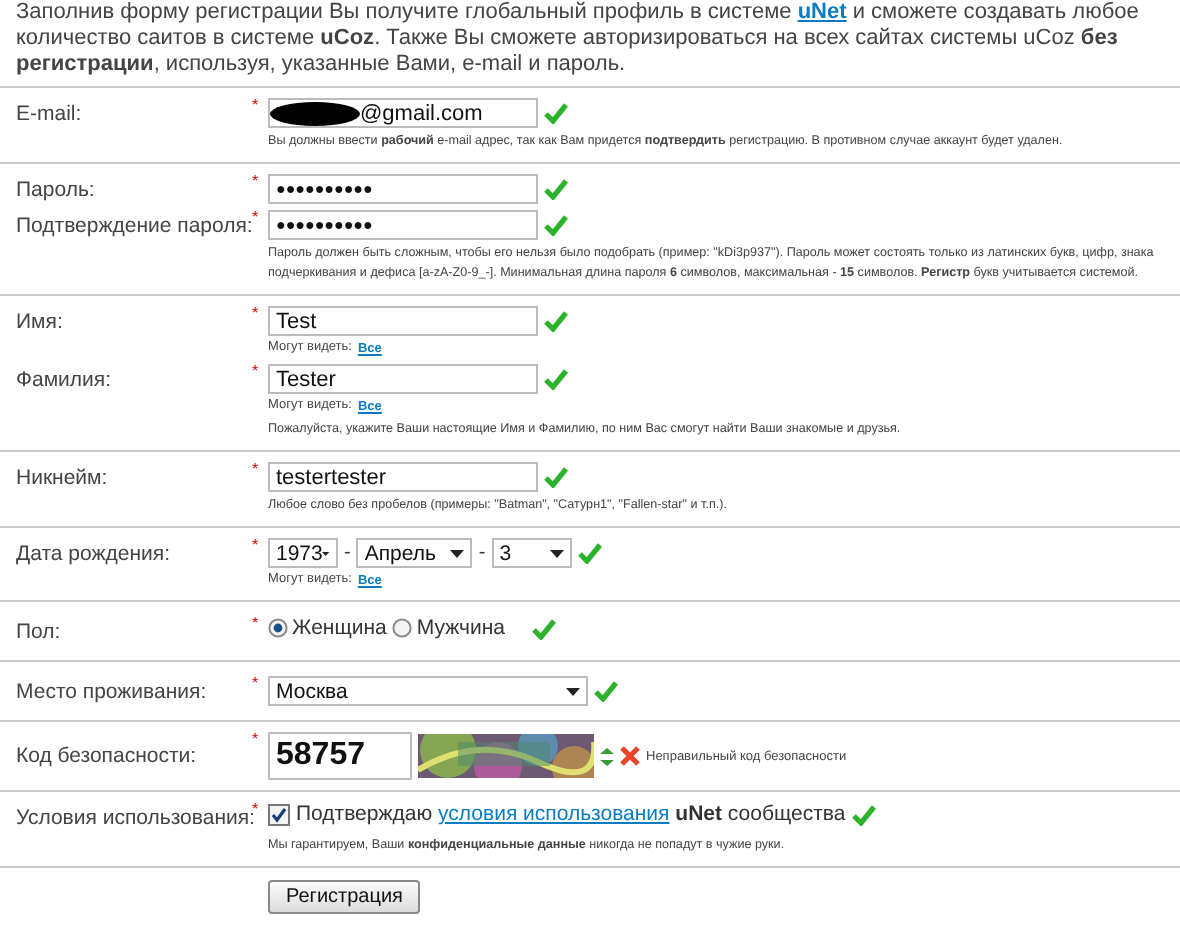 The image size is (1180, 942). What do you see at coordinates (403, 321) in the screenshot?
I see `input-field: Test` at bounding box center [403, 321].